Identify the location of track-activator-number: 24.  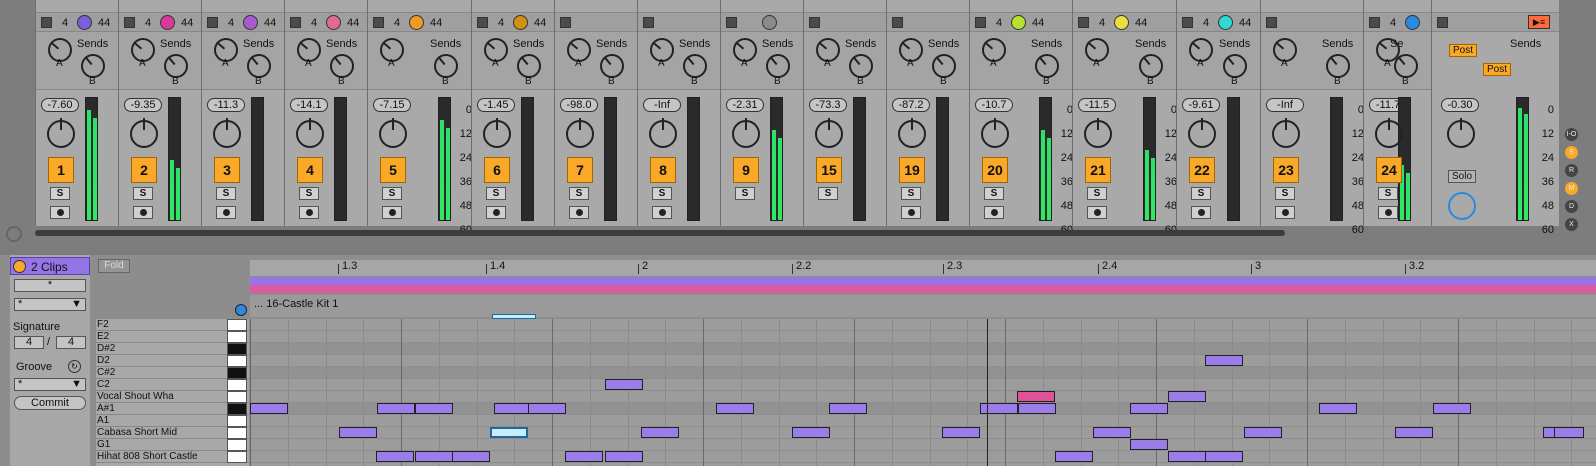
(1389, 170).